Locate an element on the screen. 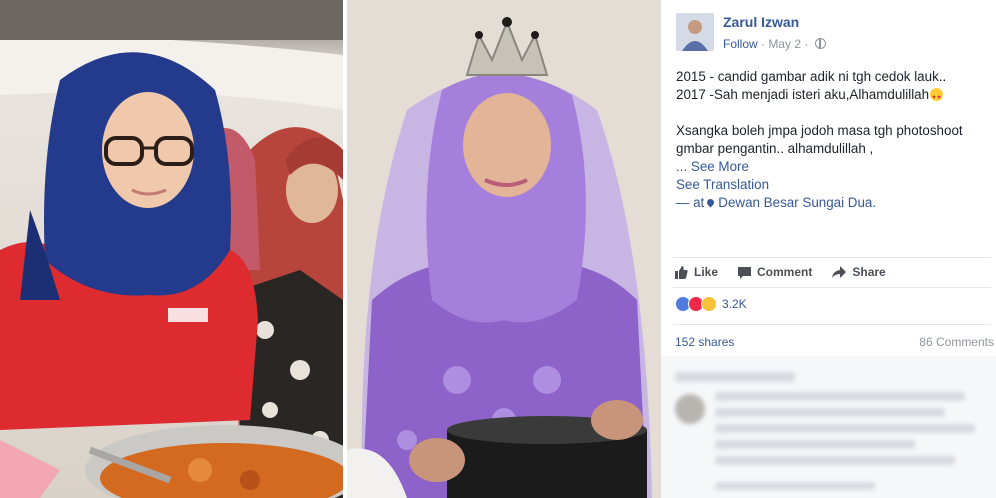 The width and height of the screenshot is (996, 498). post-meta: Follow · May 2 · is located at coordinates (774, 44).